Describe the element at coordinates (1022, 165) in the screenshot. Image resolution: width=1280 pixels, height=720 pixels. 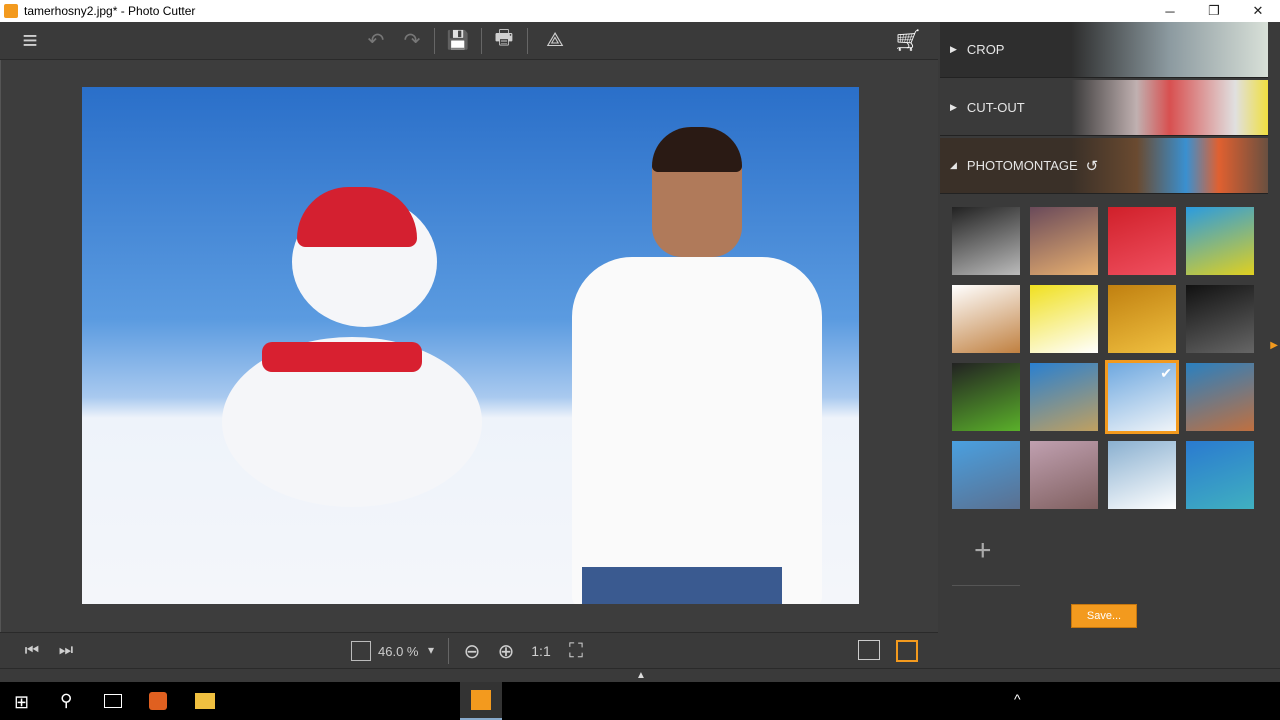
I see `section-label: PHOTOMONTAGE` at that location.